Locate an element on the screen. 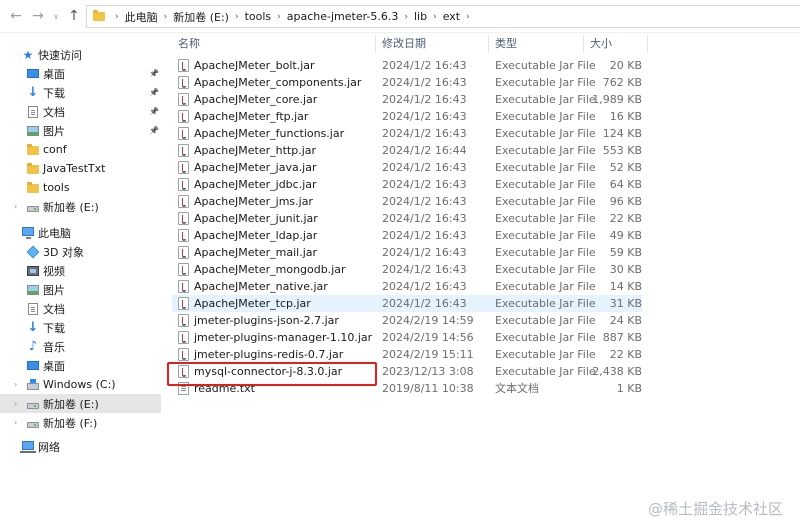 Image resolution: width=800 pixels, height=524 pixels. file-name: ApacheJMeter_native.jar is located at coordinates (261, 286).